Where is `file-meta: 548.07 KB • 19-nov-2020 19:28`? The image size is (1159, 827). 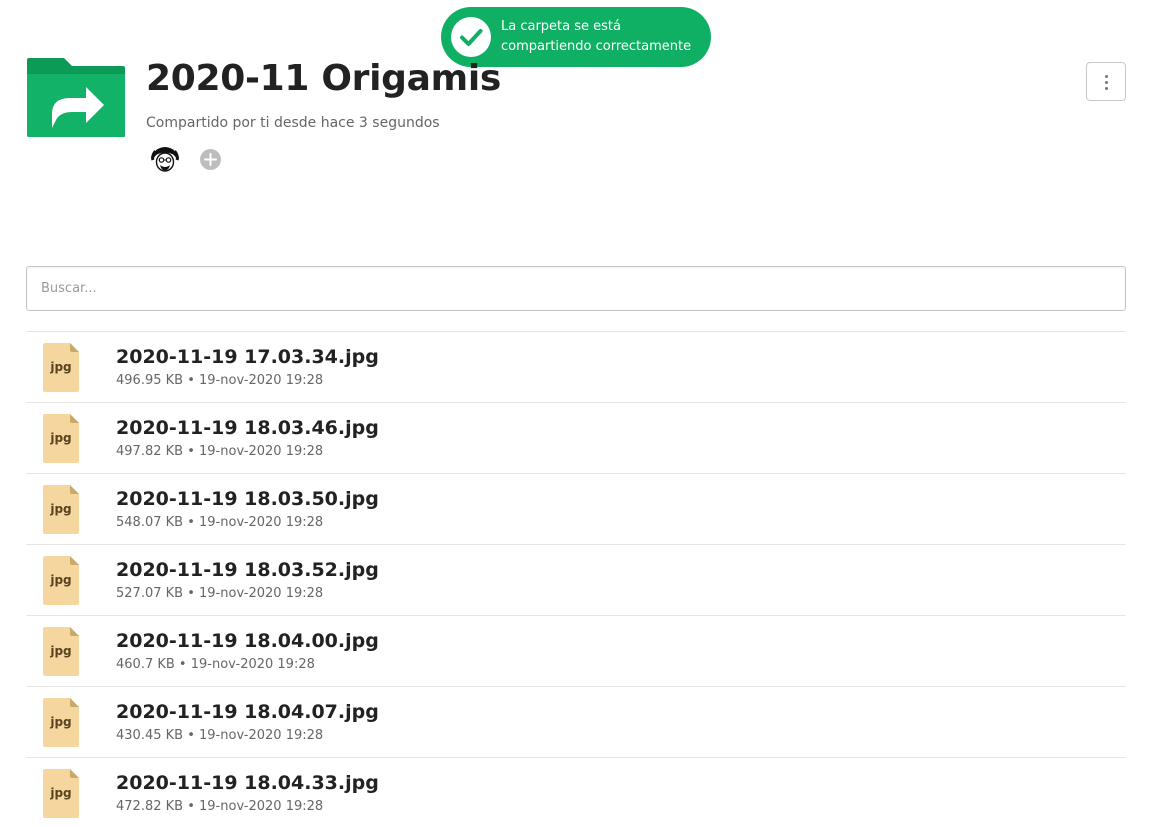
file-meta: 548.07 KB • 19-nov-2020 19:28 is located at coordinates (220, 522).